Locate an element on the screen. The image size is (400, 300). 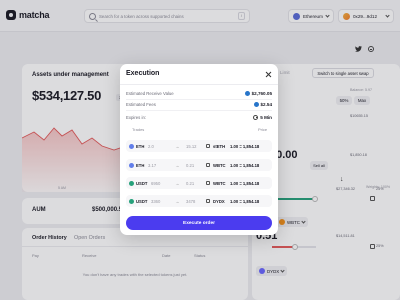
estimated-fees-label: Estimated Fees is located at coordinates (141, 104).